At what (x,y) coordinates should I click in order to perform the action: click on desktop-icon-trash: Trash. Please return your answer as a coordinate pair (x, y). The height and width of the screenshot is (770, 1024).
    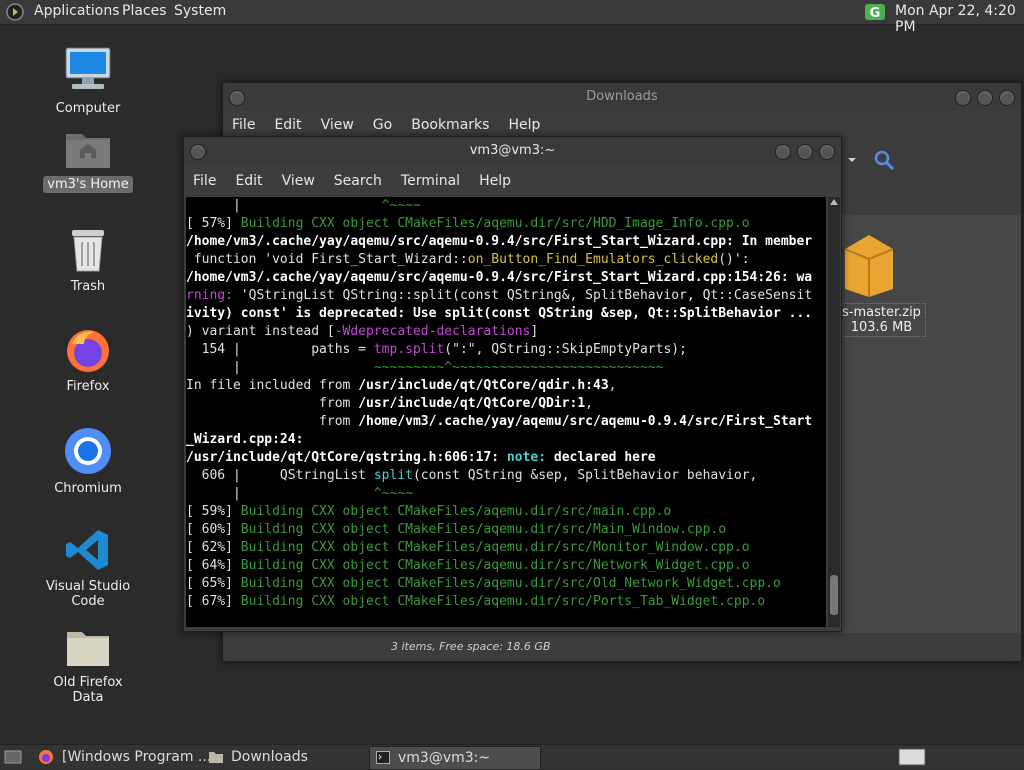
    Looking at the image, I should click on (88, 260).